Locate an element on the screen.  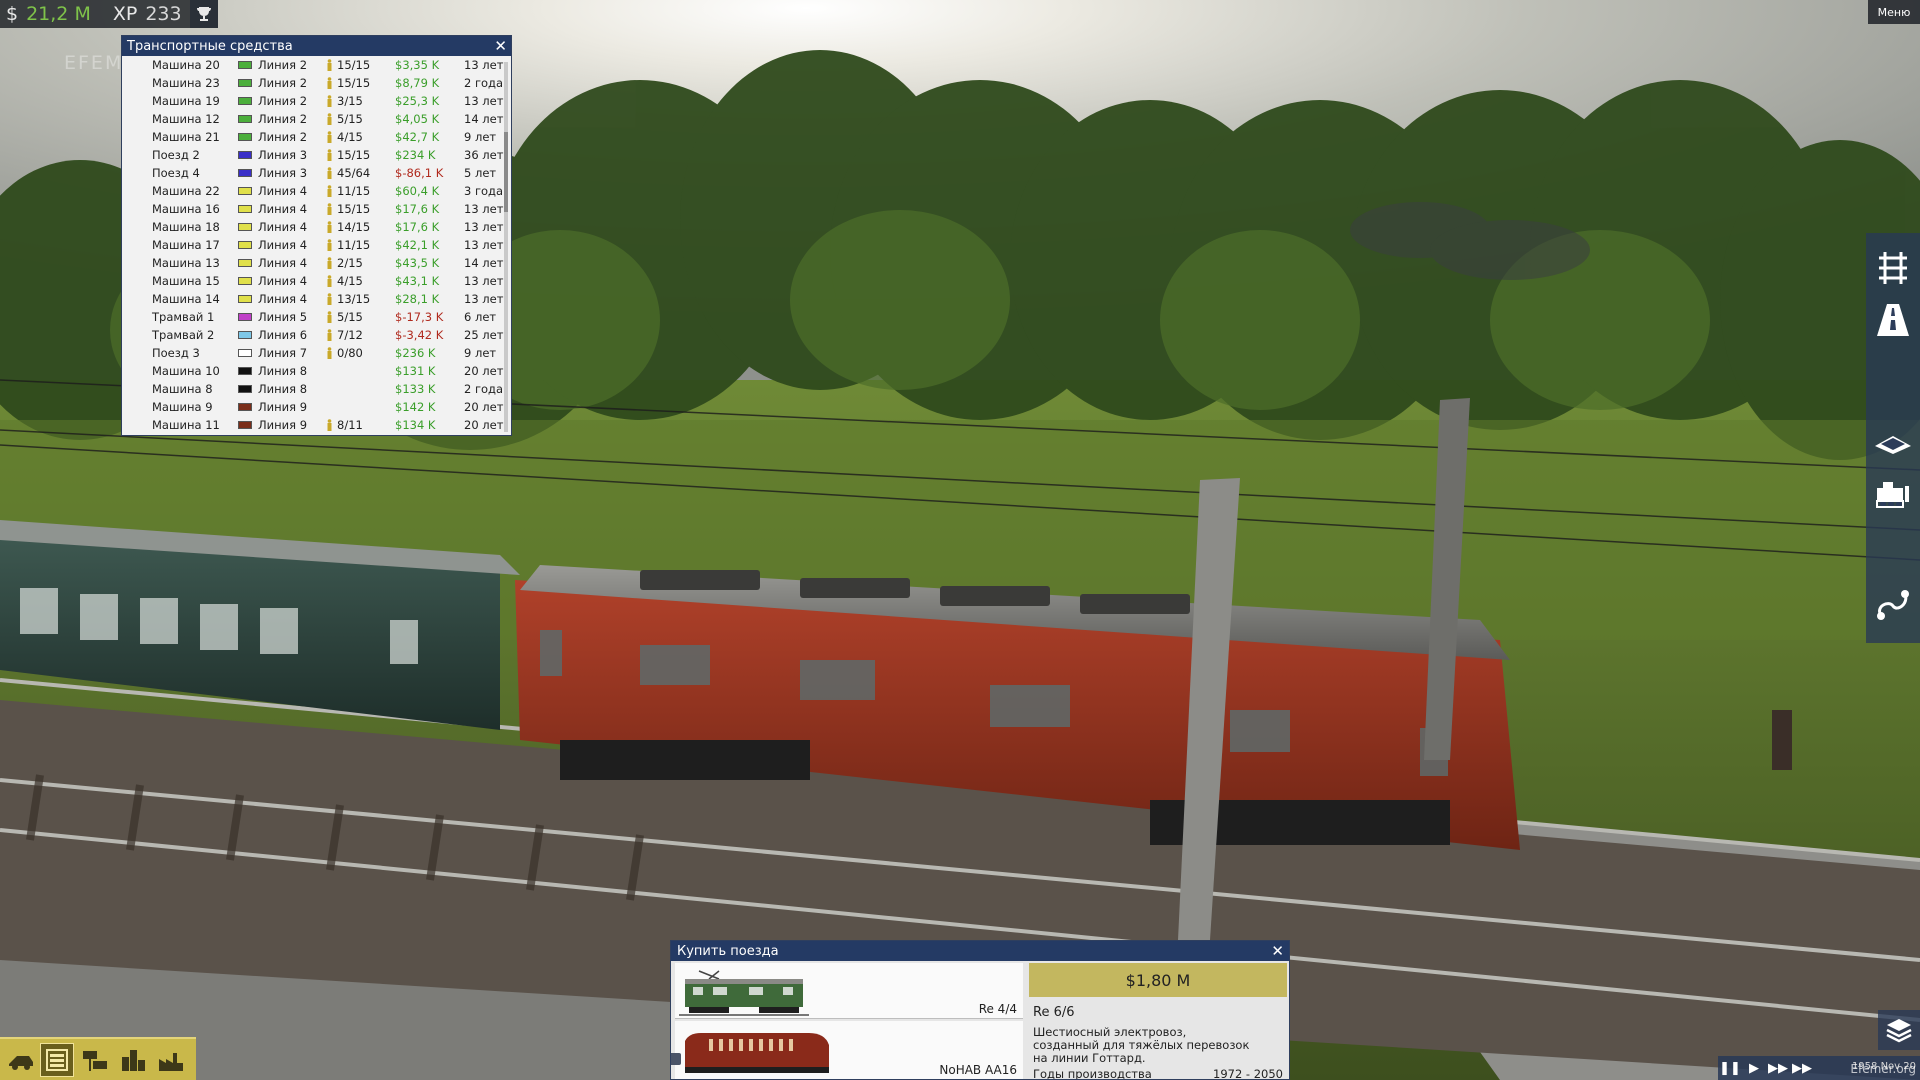
vehicle-load: 11/15 is located at coordinates (354, 191).